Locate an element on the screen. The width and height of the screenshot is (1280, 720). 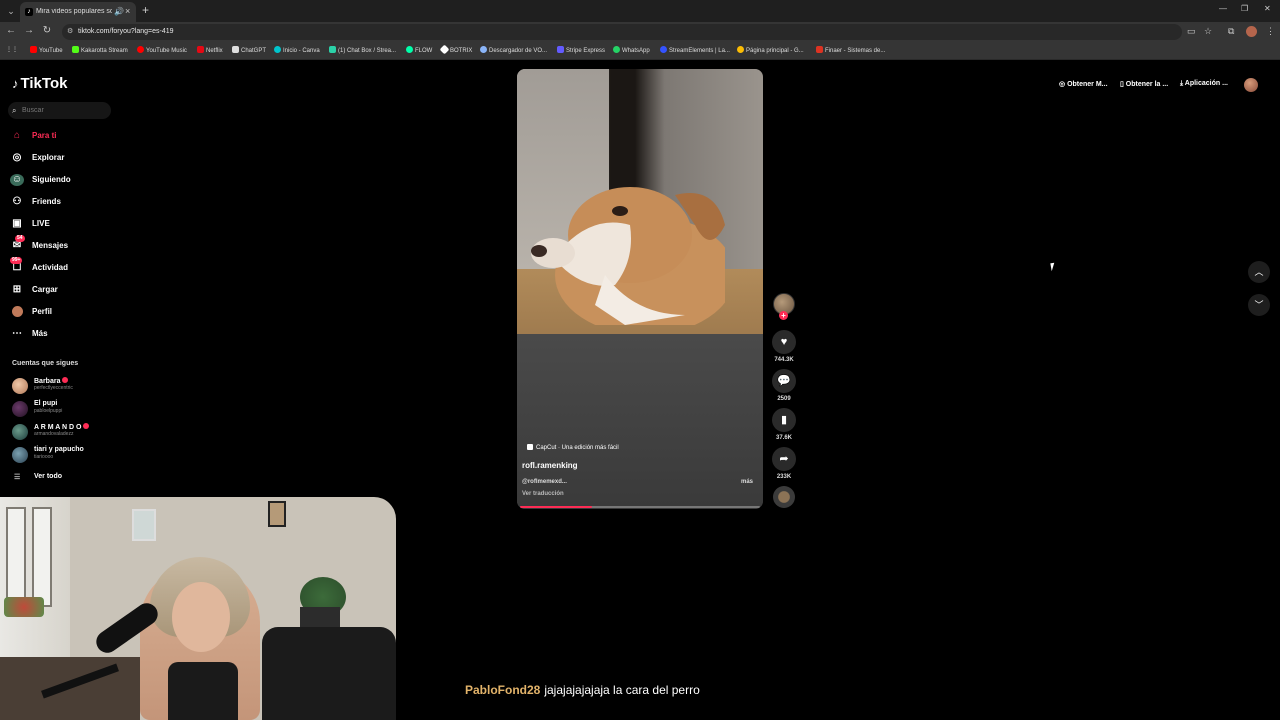
mouse-cursor-icon is located at coordinates (1053, 267).